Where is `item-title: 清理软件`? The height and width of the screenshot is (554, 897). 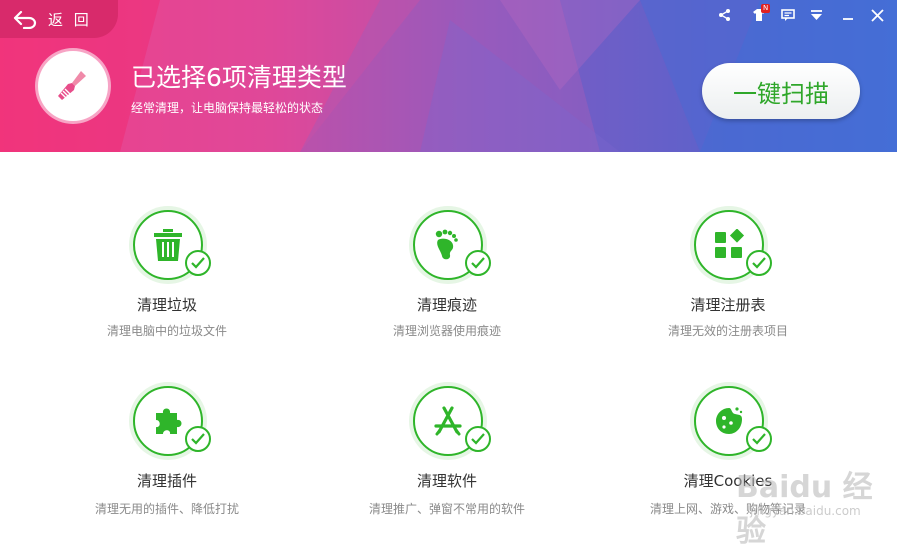
item-title: 清理软件 is located at coordinates (446, 481).